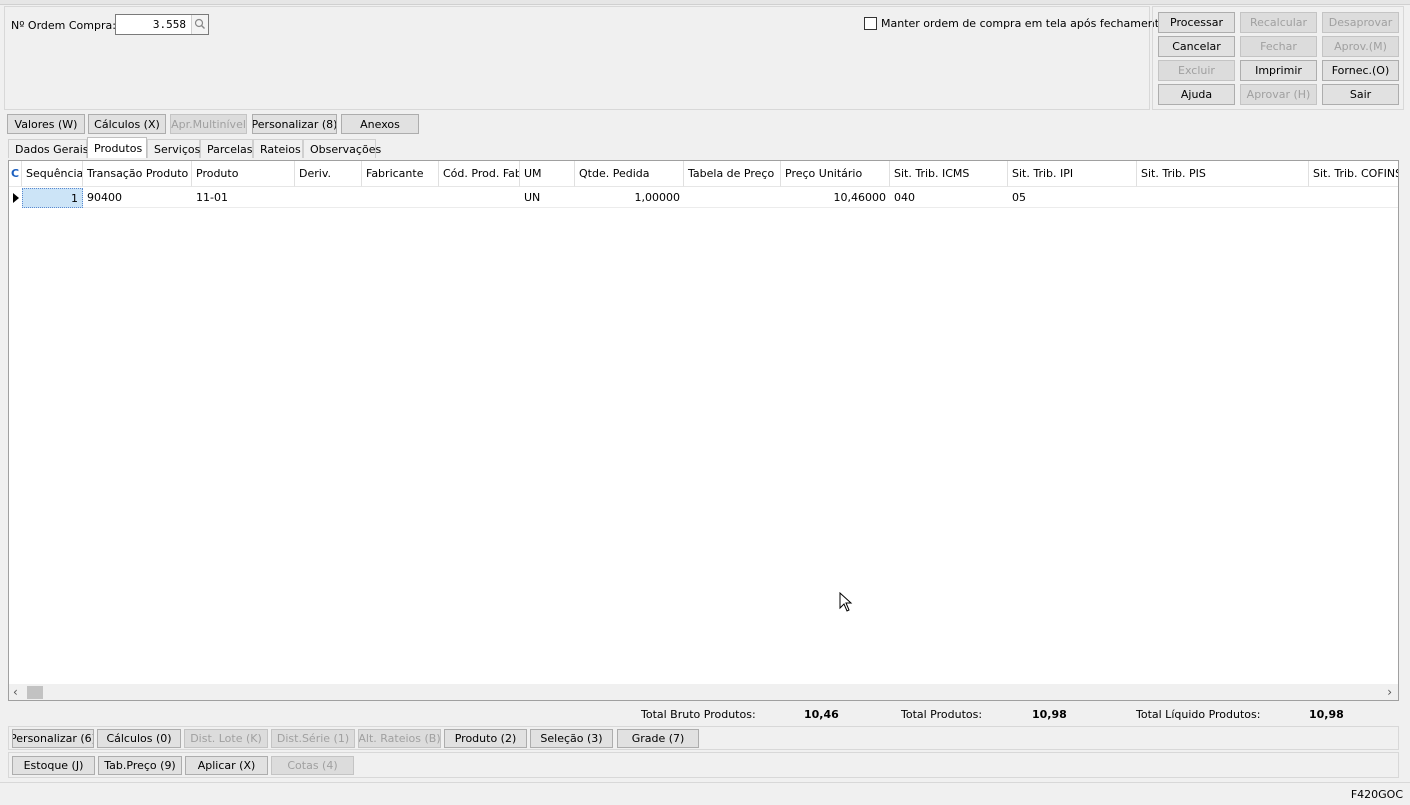 The width and height of the screenshot is (1410, 805). I want to click on bottom-produto-2-button: Produto (2), so click(485, 738).